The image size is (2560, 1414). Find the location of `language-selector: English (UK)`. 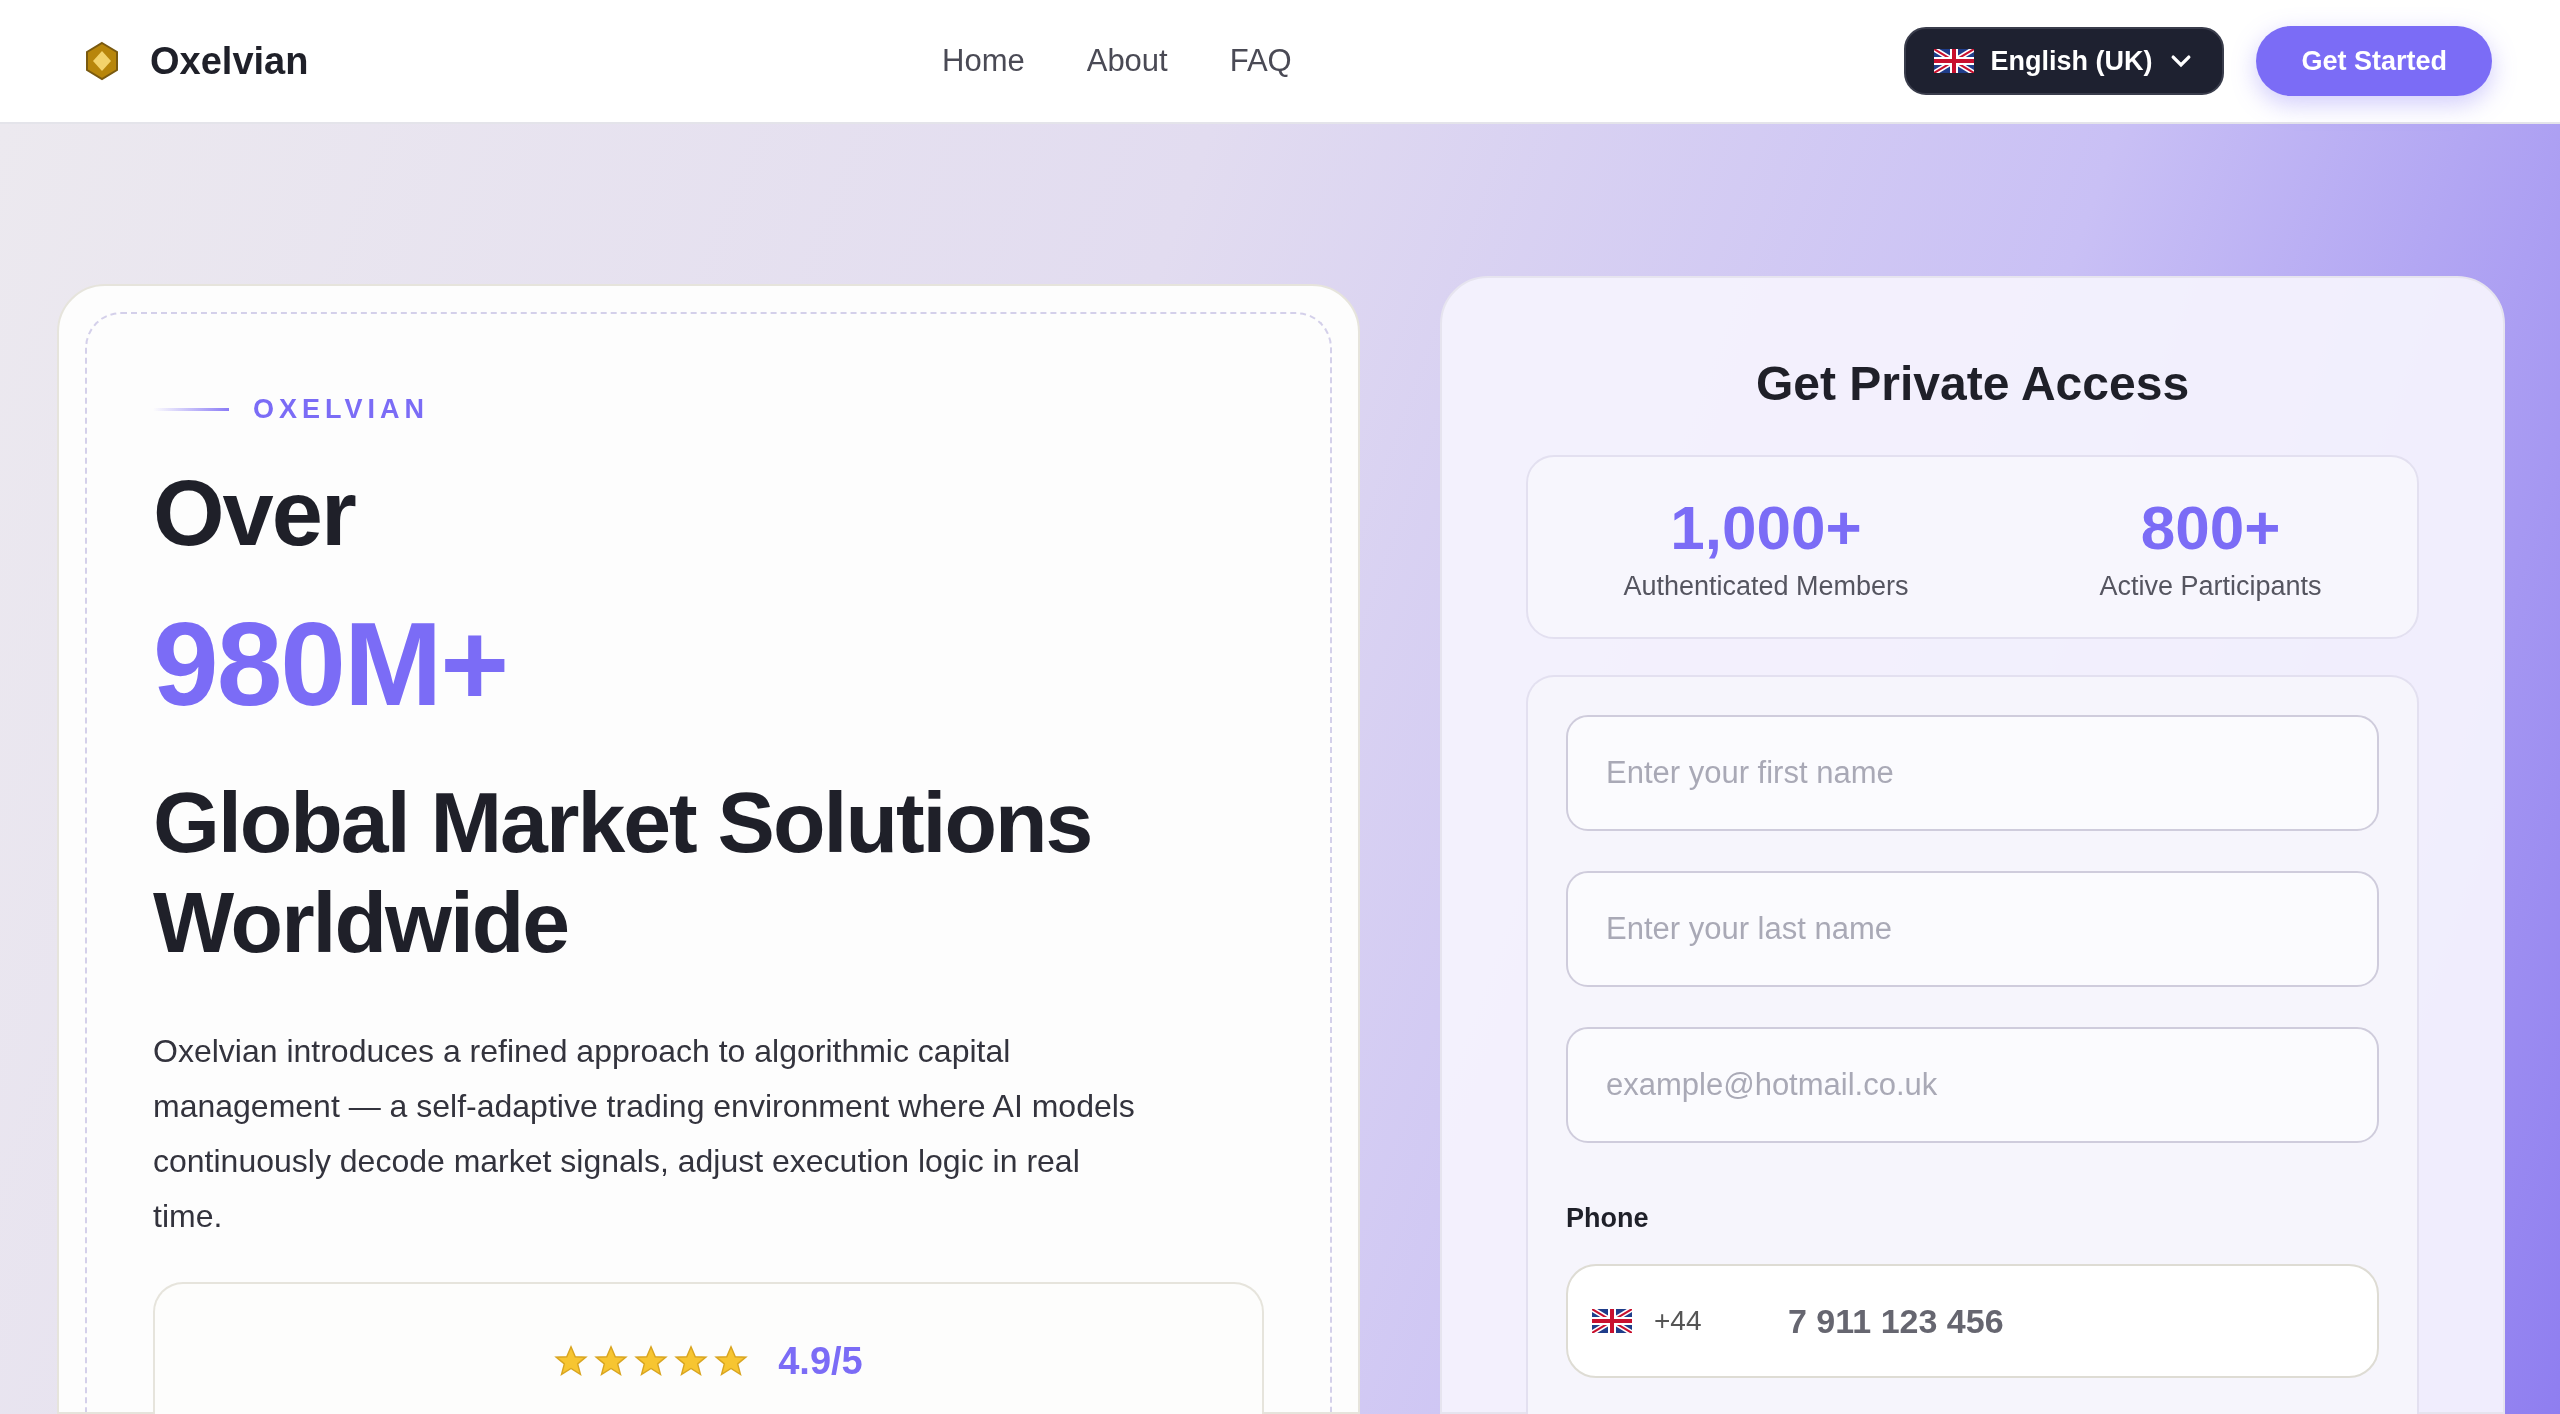

language-selector: English (UK) is located at coordinates (2064, 61).